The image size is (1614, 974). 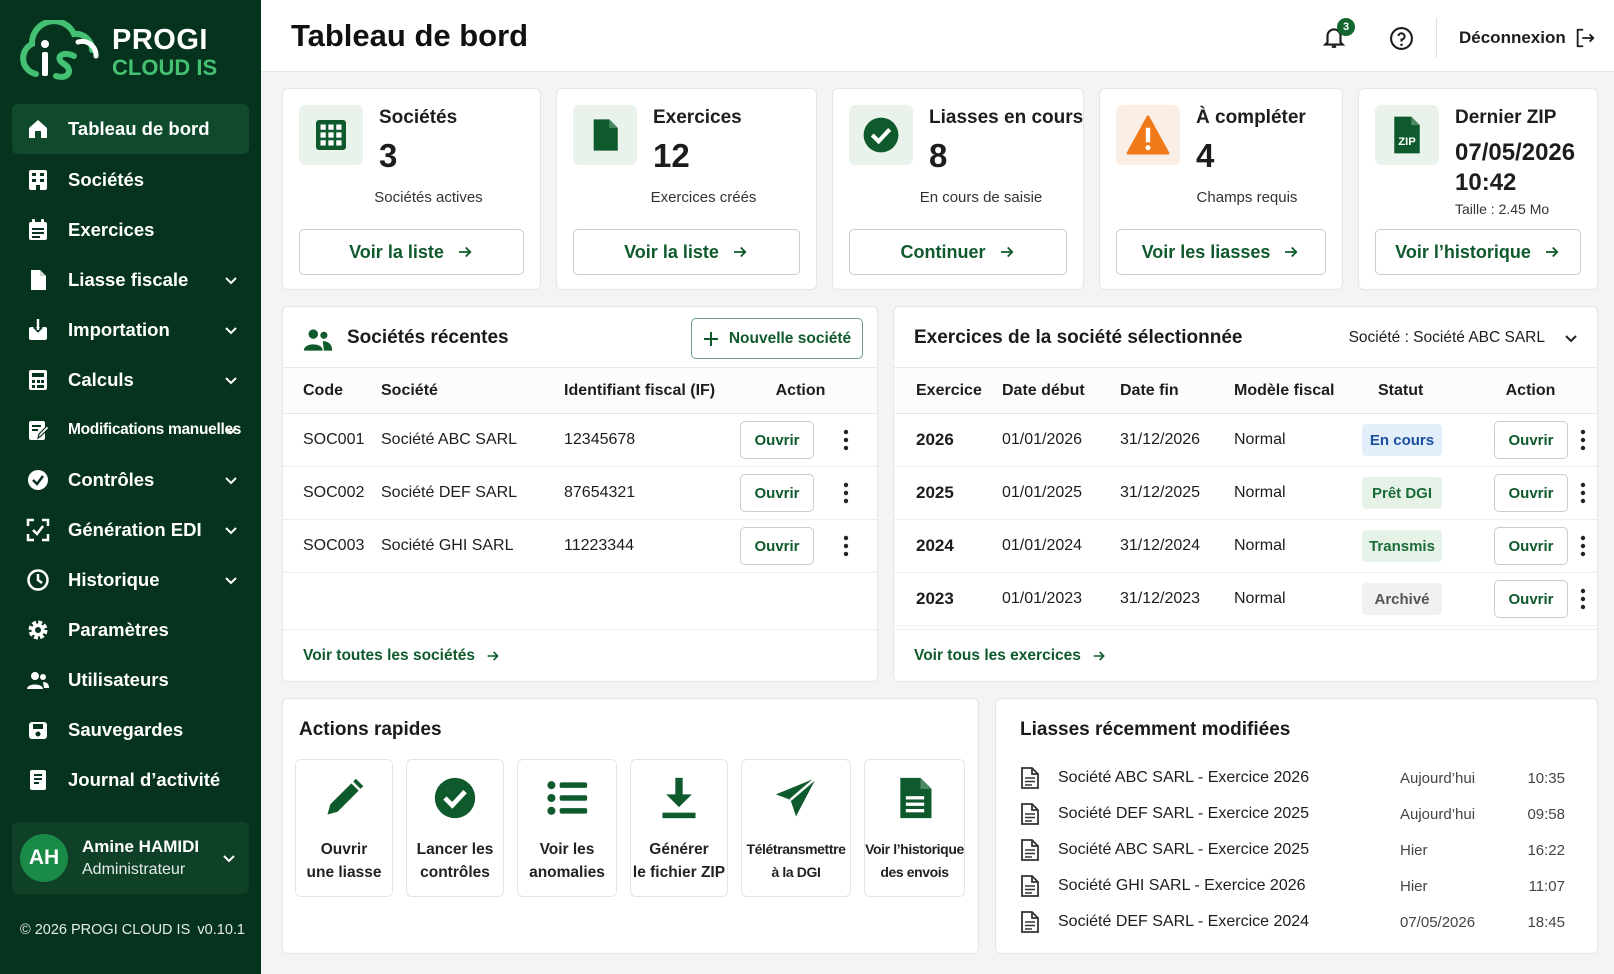 I want to click on quick-action-voir-anomalies: Voir les anomalies, so click(x=567, y=828).